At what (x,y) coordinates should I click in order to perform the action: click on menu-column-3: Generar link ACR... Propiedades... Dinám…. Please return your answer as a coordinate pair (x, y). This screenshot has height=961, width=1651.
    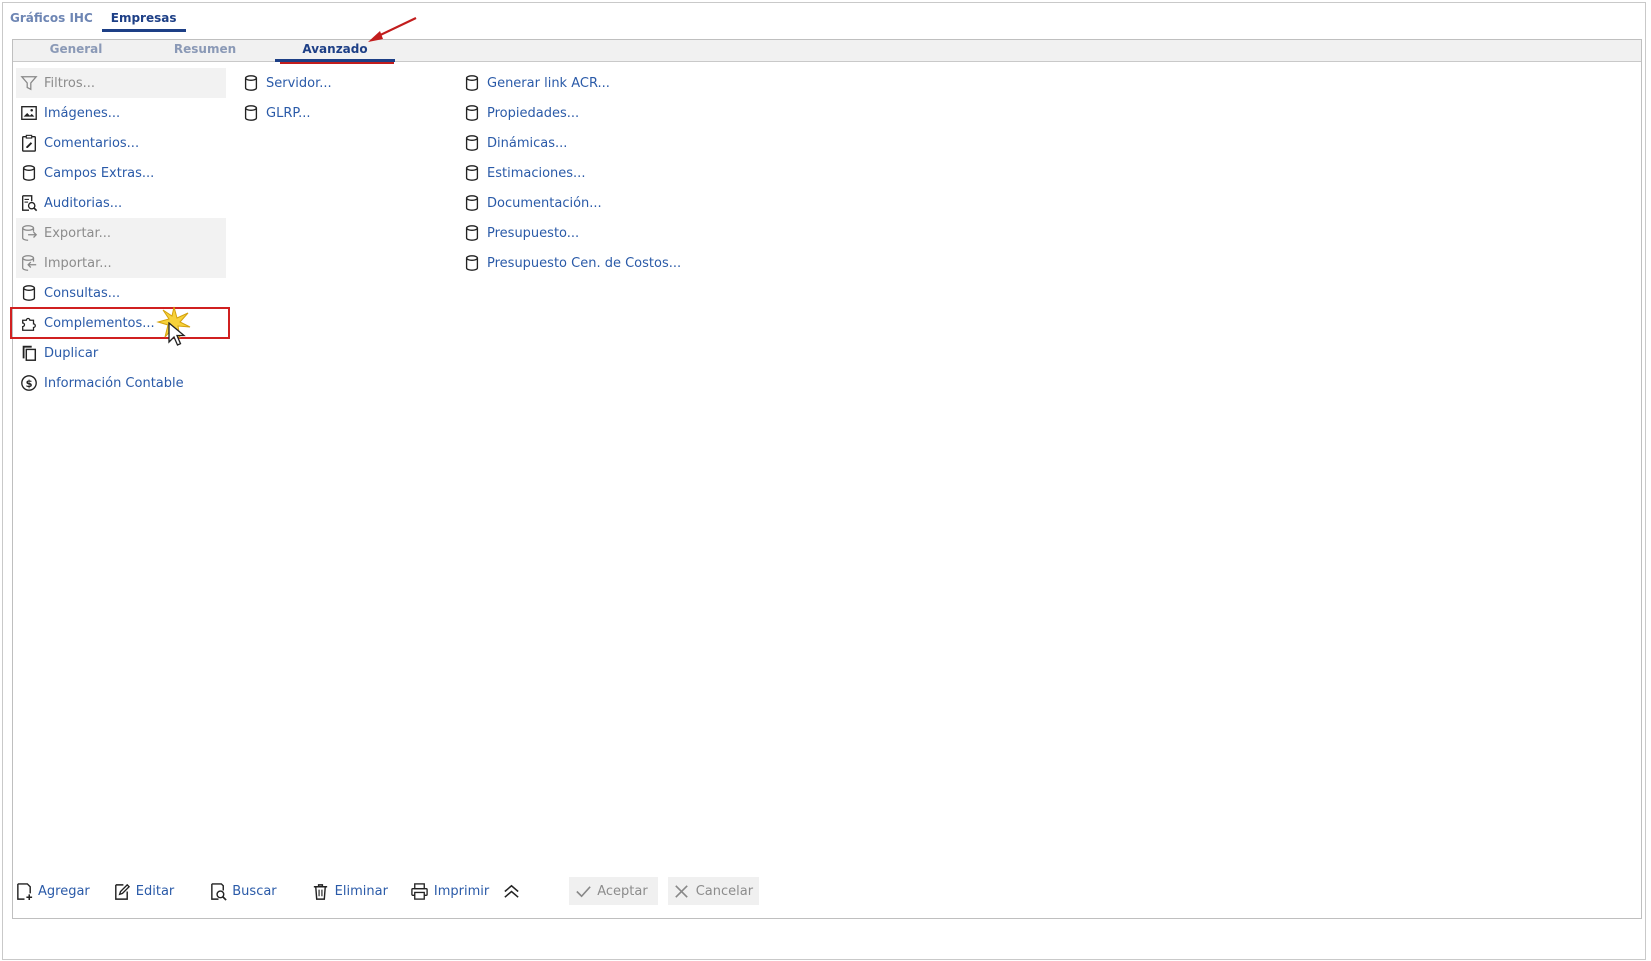
    Looking at the image, I should click on (589, 173).